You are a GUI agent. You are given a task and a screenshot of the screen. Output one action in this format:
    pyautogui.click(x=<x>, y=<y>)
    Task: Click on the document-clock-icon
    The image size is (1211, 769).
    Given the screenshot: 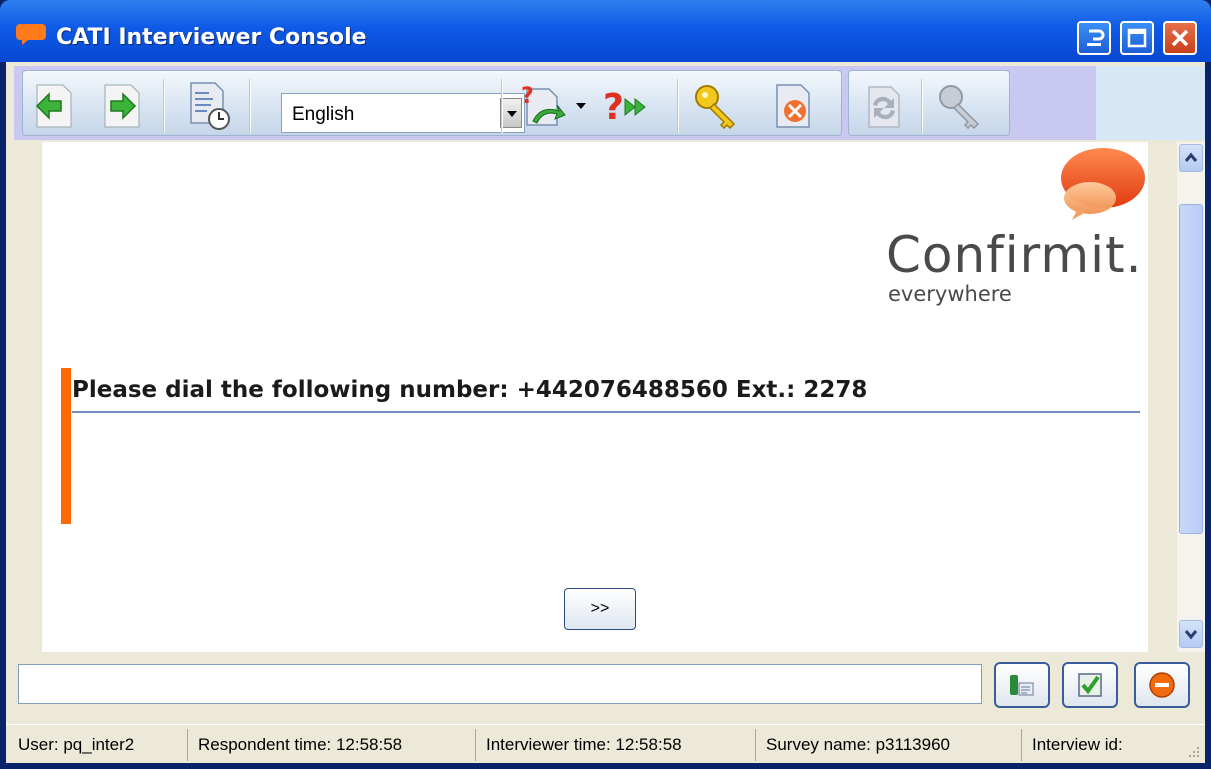 What is the action you would take?
    pyautogui.click(x=210, y=106)
    